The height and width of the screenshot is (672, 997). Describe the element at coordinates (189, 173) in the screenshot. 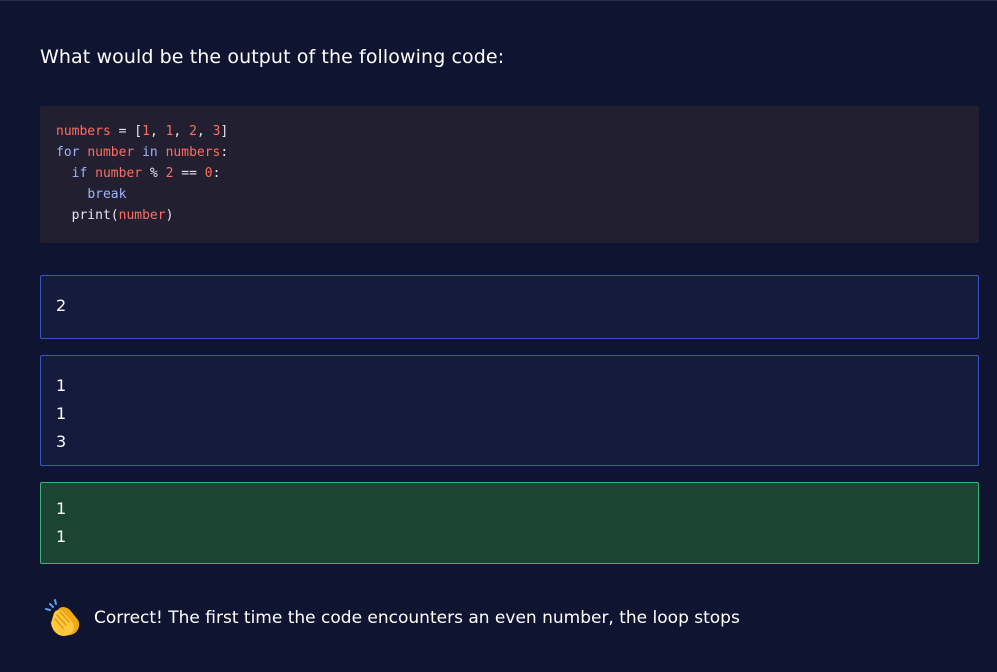

I see `code-token: ==` at that location.